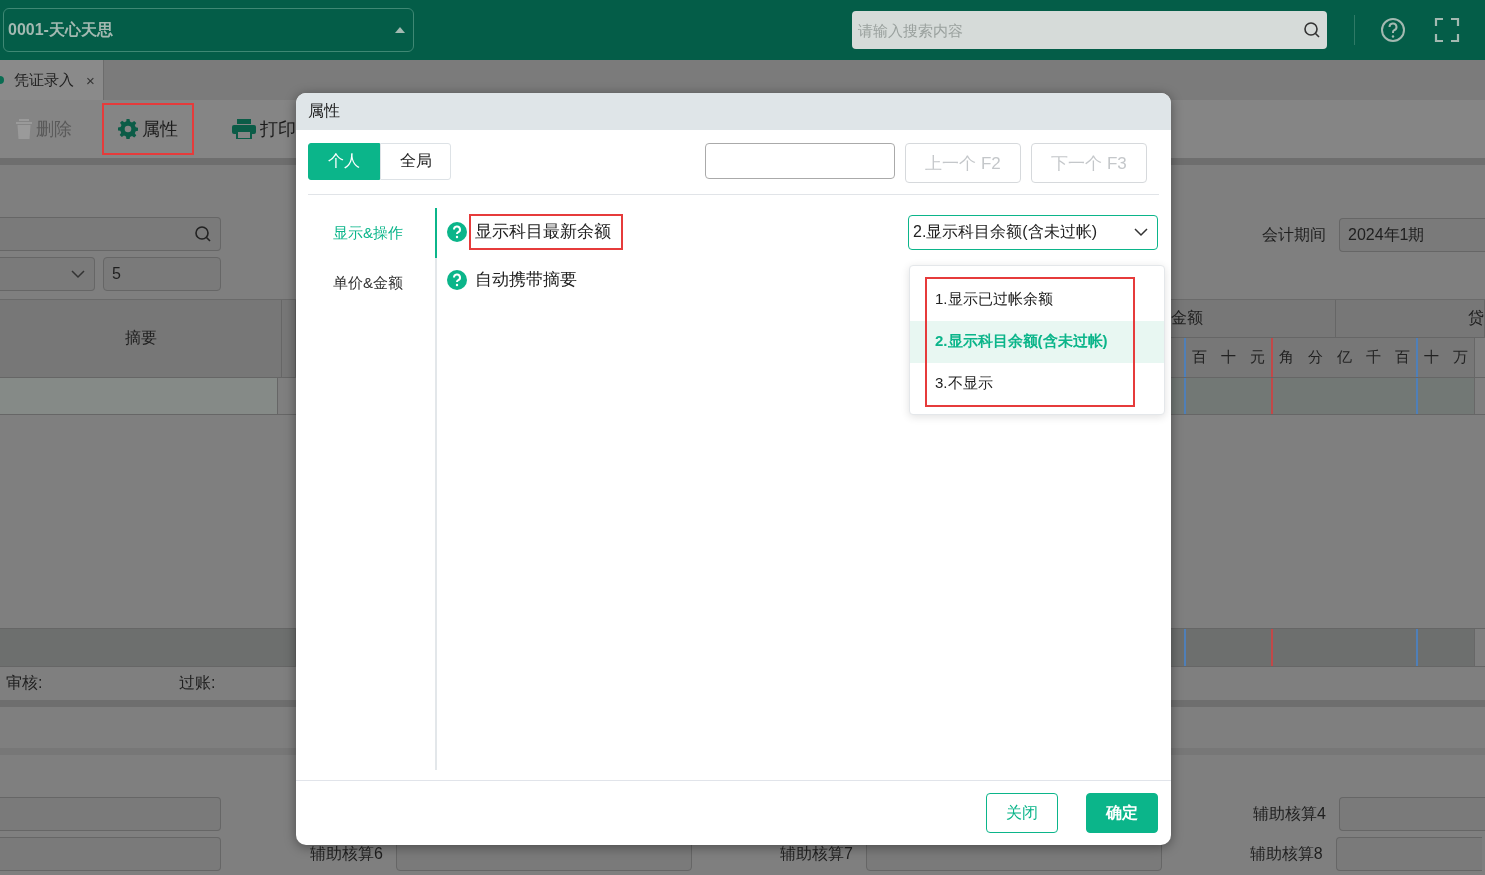  What do you see at coordinates (197, 683) in the screenshot?
I see `signature-label: 过账:` at bounding box center [197, 683].